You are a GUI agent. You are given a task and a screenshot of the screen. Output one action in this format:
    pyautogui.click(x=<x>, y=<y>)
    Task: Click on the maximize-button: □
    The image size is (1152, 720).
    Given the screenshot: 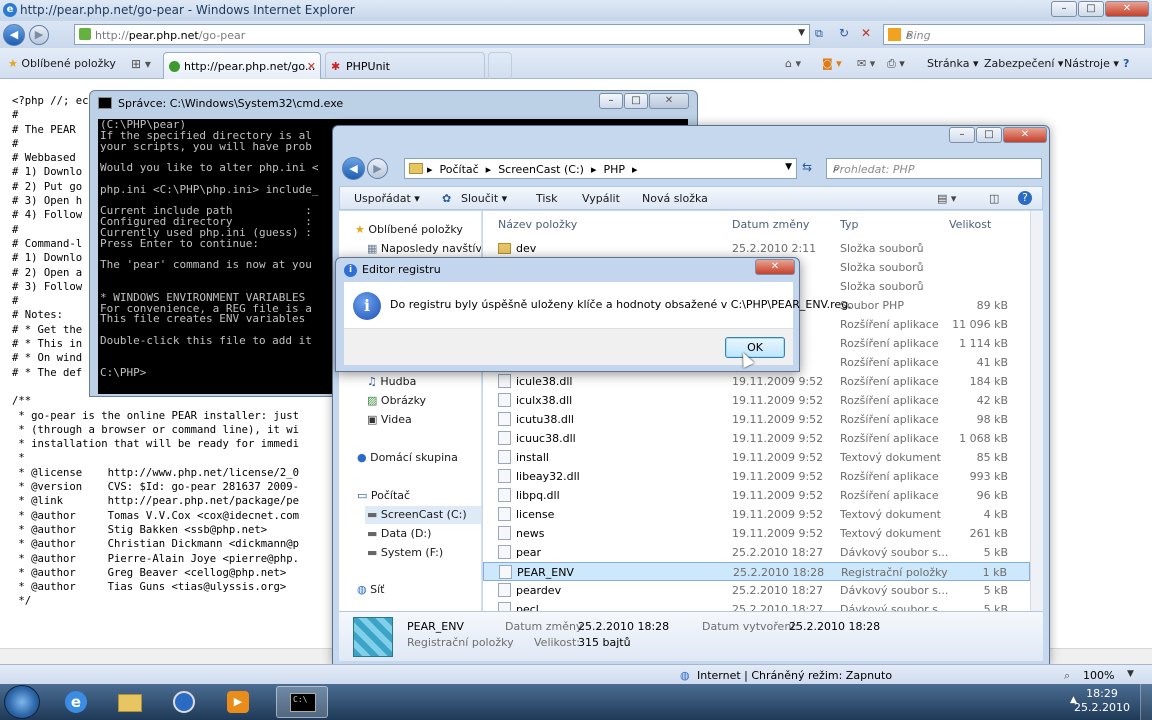 What is the action you would take?
    pyautogui.click(x=1091, y=9)
    